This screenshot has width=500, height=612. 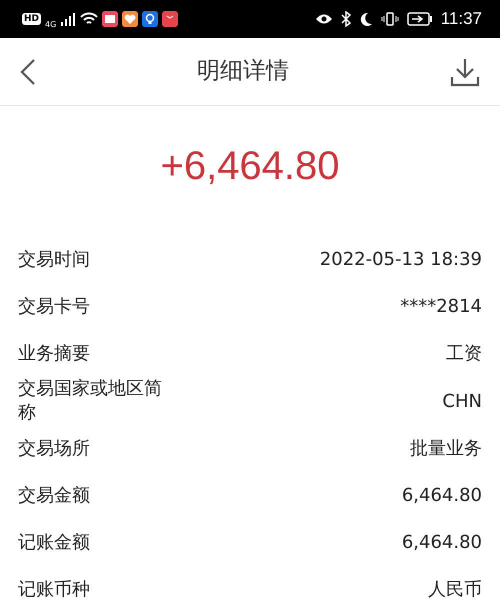 What do you see at coordinates (365, 19) in the screenshot?
I see `moon-icon` at bounding box center [365, 19].